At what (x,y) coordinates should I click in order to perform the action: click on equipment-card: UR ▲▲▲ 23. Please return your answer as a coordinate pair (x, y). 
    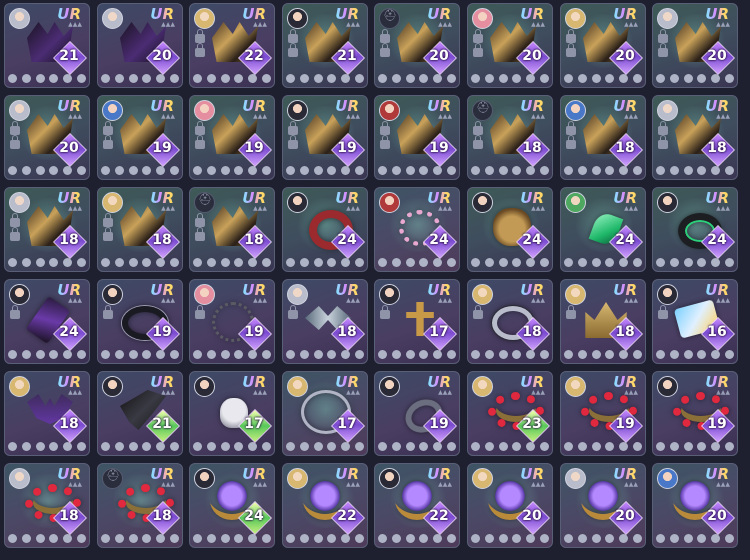
    Looking at the image, I should click on (510, 413).